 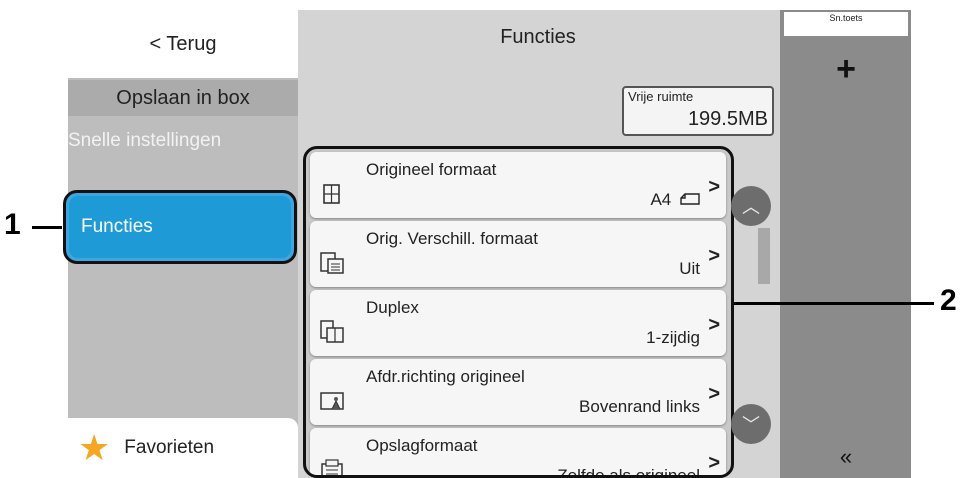 I want to click on function-row-duplex: Duplex 1-zijdig >, so click(x=518, y=323).